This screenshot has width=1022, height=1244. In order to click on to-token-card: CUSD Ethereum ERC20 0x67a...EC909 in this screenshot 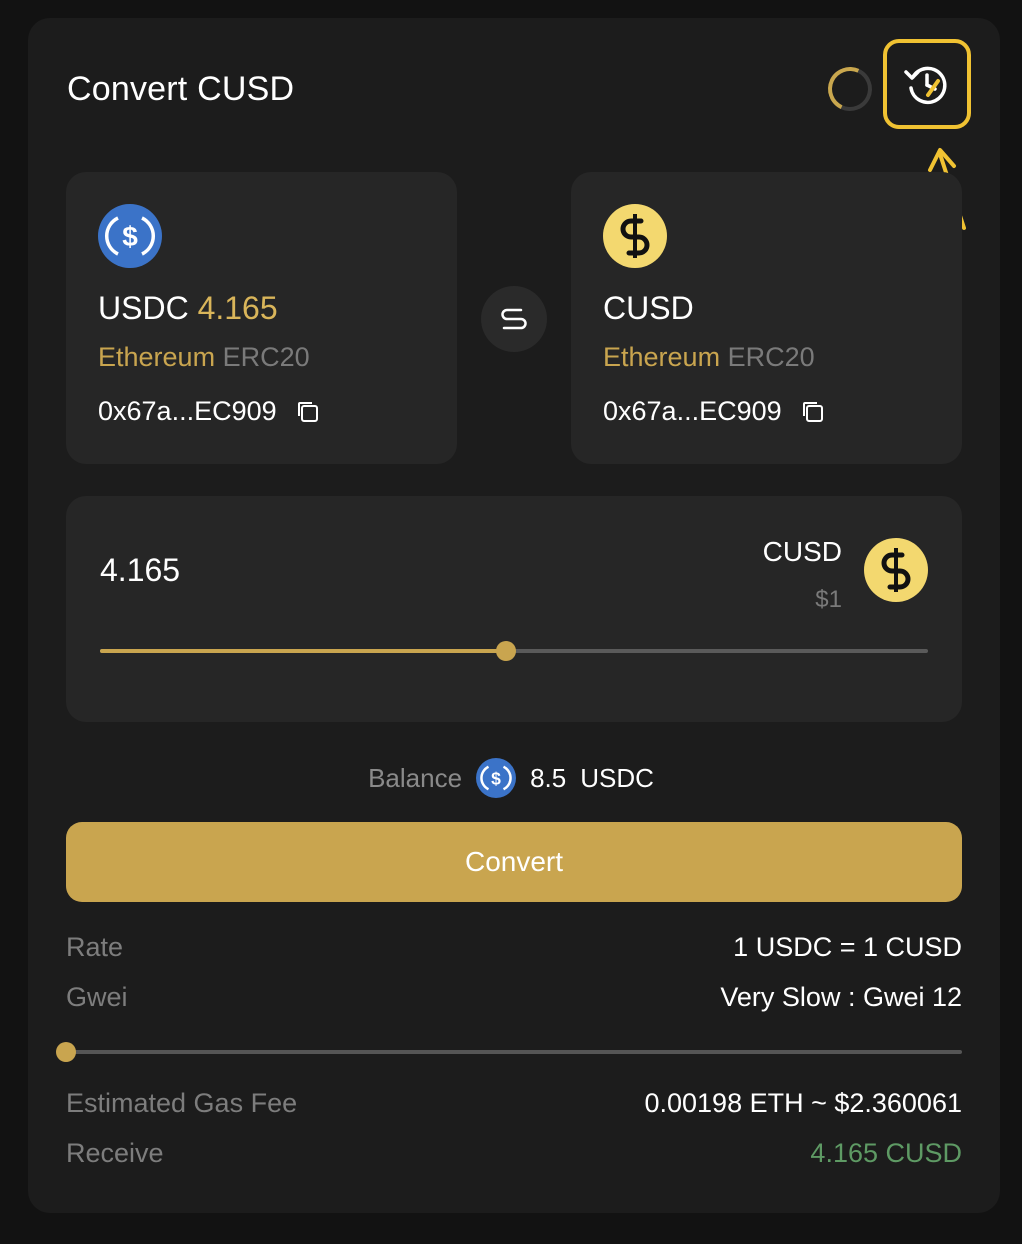, I will do `click(766, 318)`.